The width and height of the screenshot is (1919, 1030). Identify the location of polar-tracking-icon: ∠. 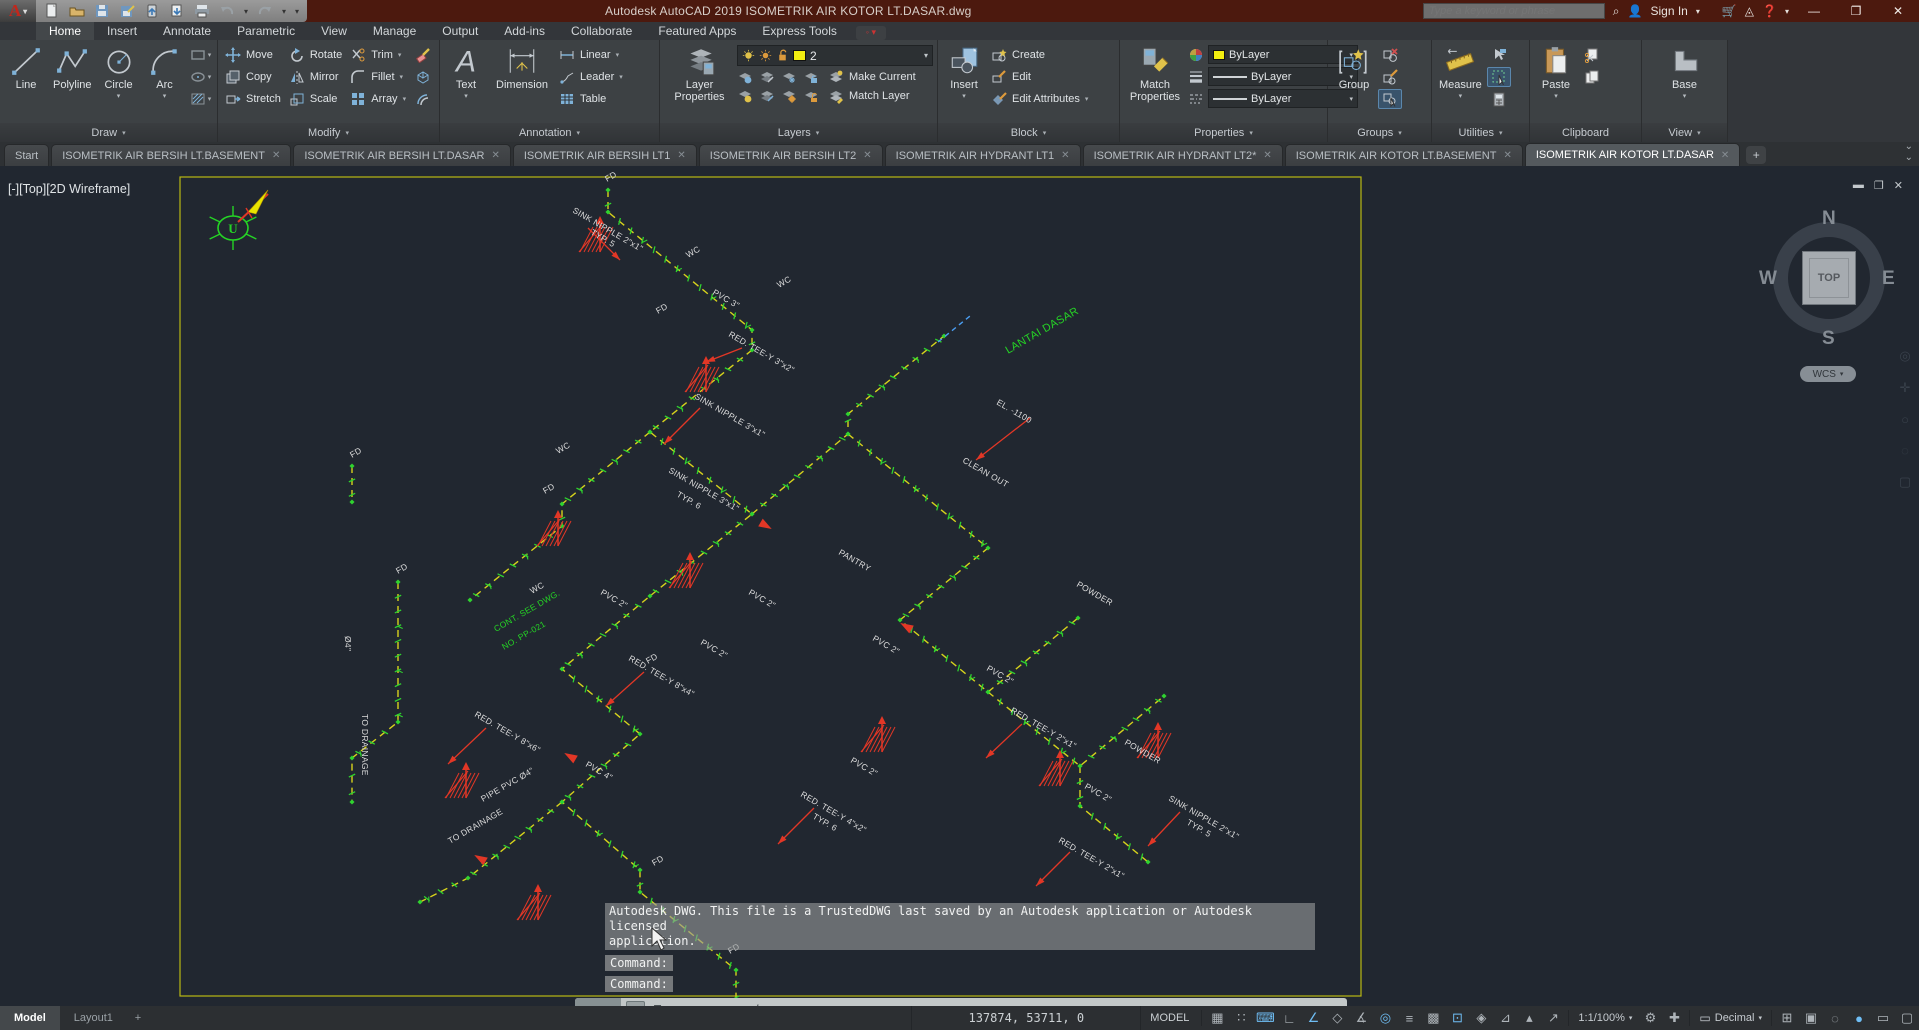
(1313, 1018).